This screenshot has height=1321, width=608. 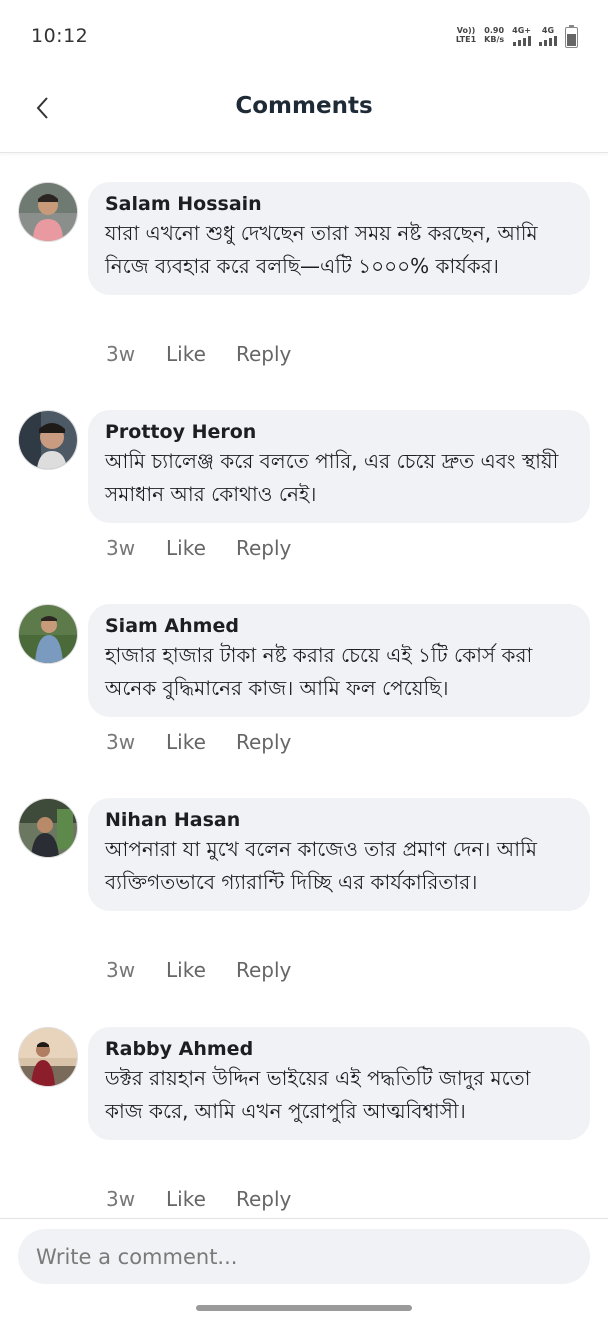 What do you see at coordinates (338, 626) in the screenshot?
I see `comment-author: Siam Ahmed` at bounding box center [338, 626].